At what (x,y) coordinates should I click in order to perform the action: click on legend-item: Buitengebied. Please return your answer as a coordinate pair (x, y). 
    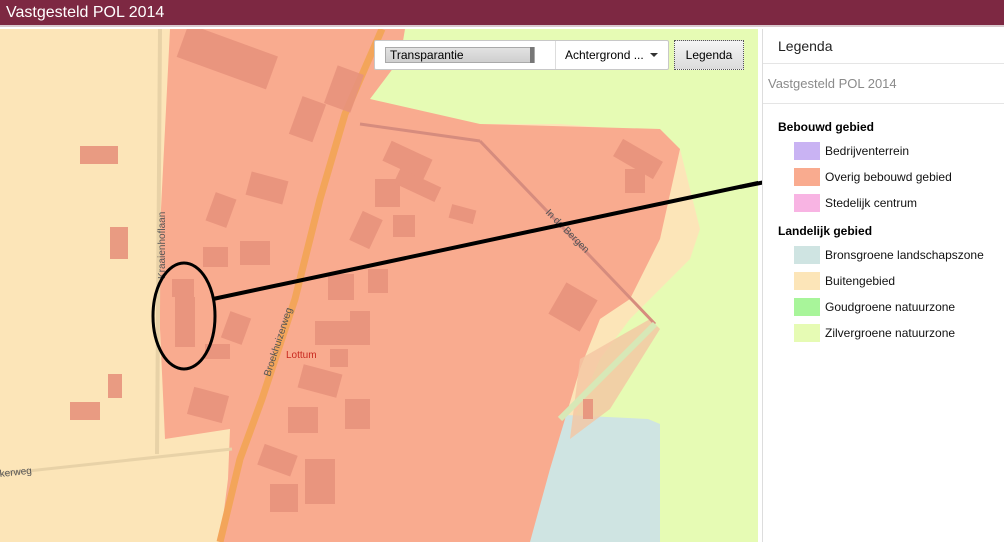
    Looking at the image, I should click on (883, 281).